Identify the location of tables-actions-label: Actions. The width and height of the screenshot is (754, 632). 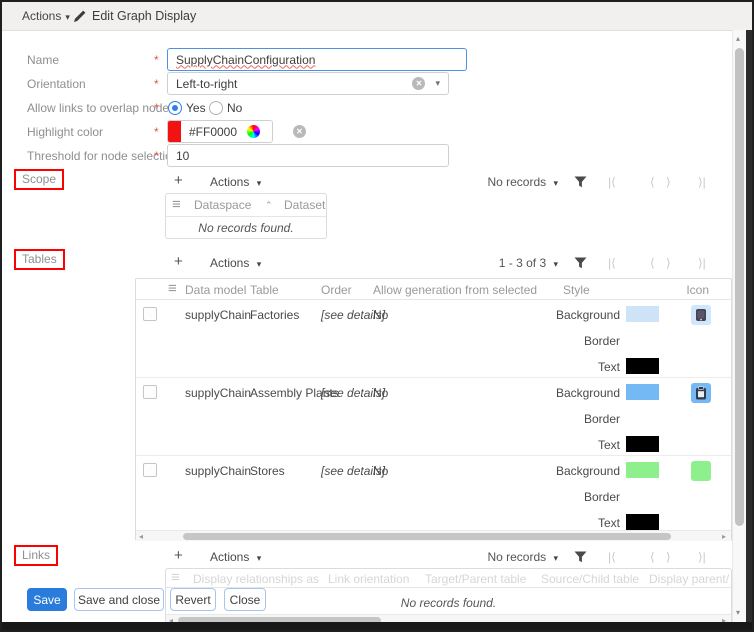
(230, 263).